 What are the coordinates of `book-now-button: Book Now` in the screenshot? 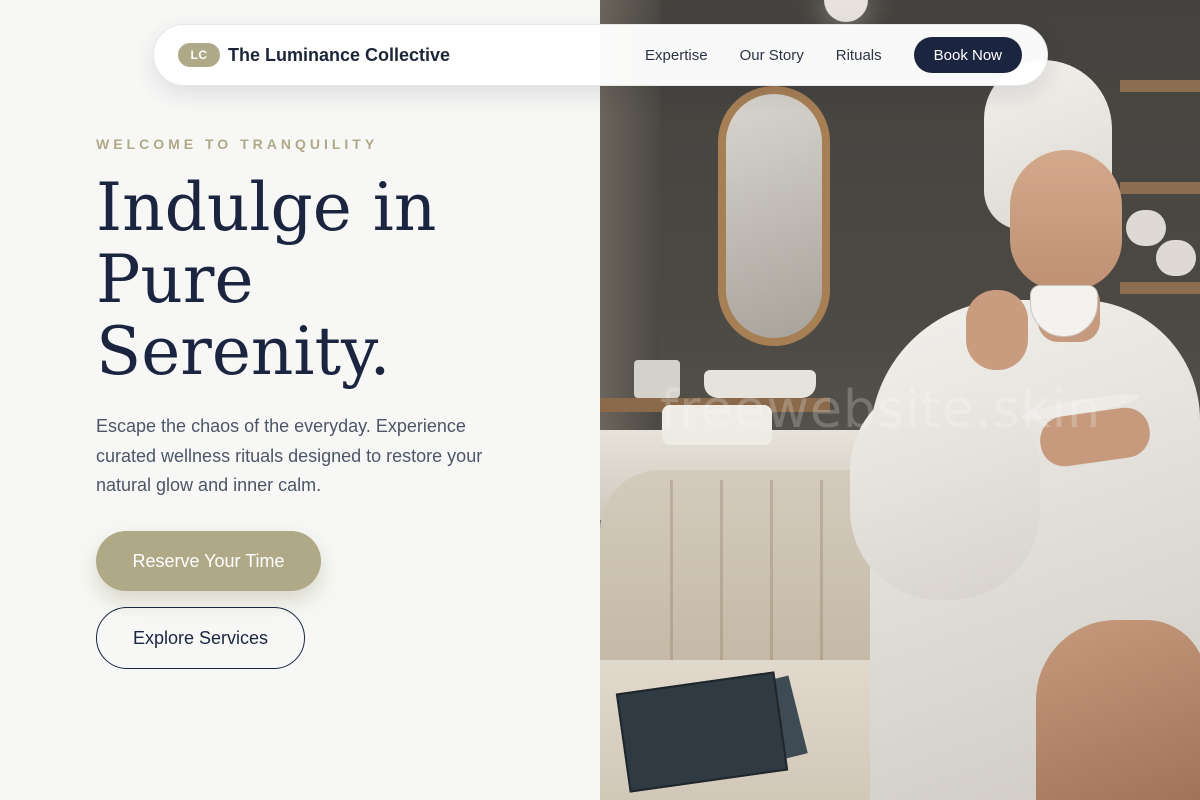 It's located at (967, 55).